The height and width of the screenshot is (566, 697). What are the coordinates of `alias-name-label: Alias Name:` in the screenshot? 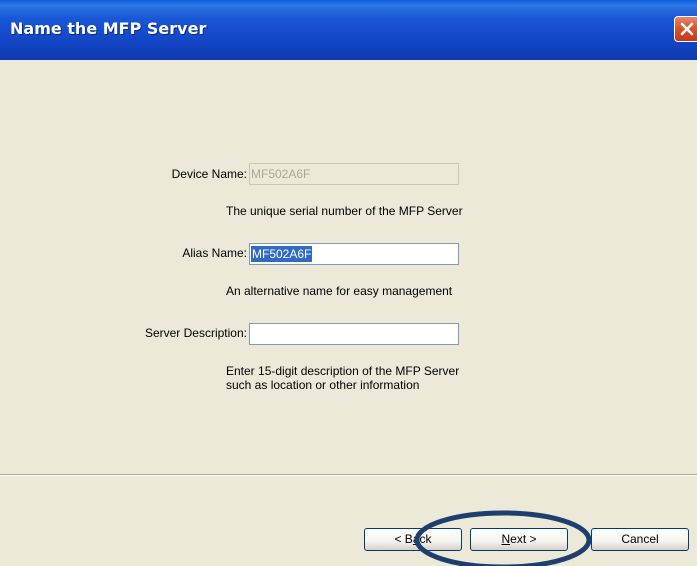 It's located at (214, 253).